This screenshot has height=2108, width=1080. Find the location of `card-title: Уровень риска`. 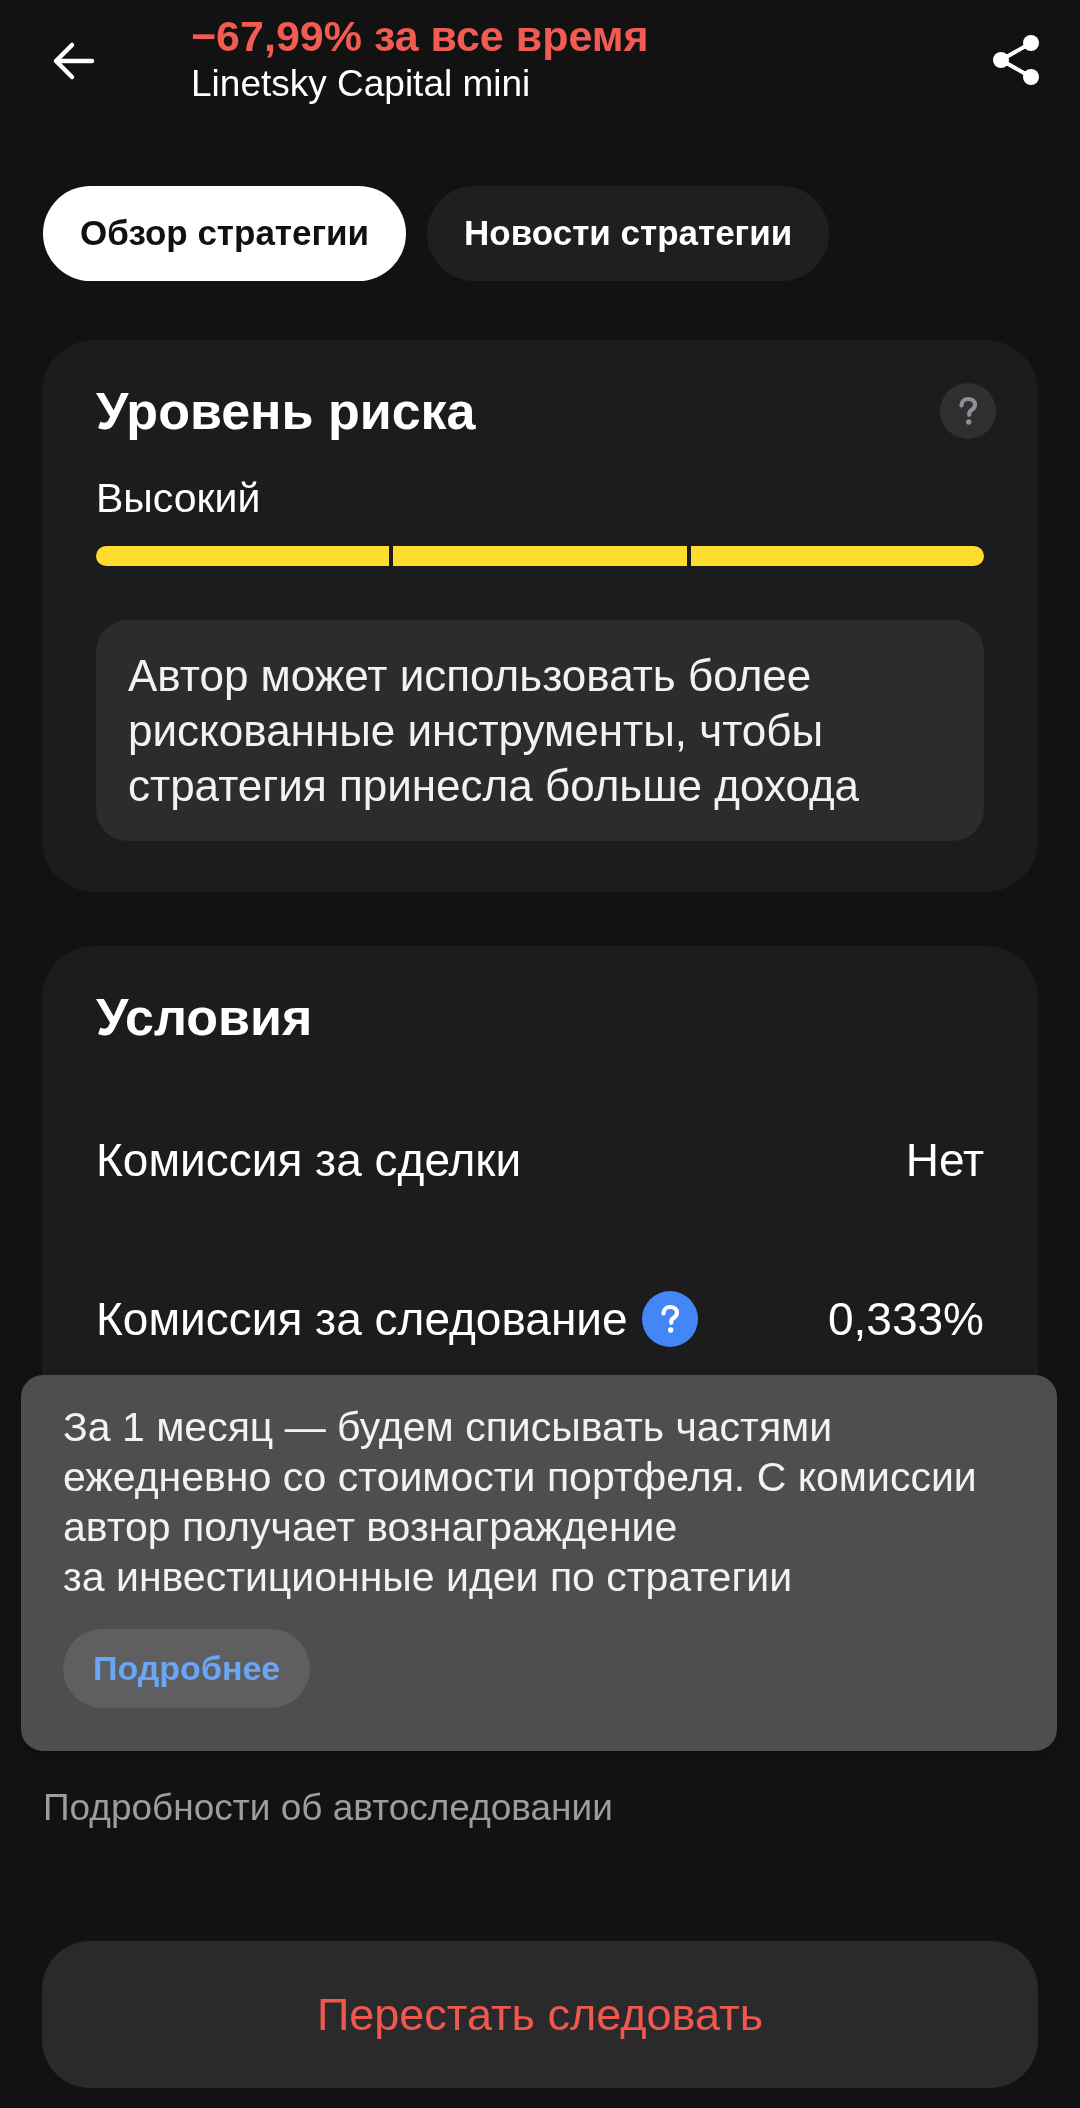

card-title: Уровень риска is located at coordinates (286, 411).